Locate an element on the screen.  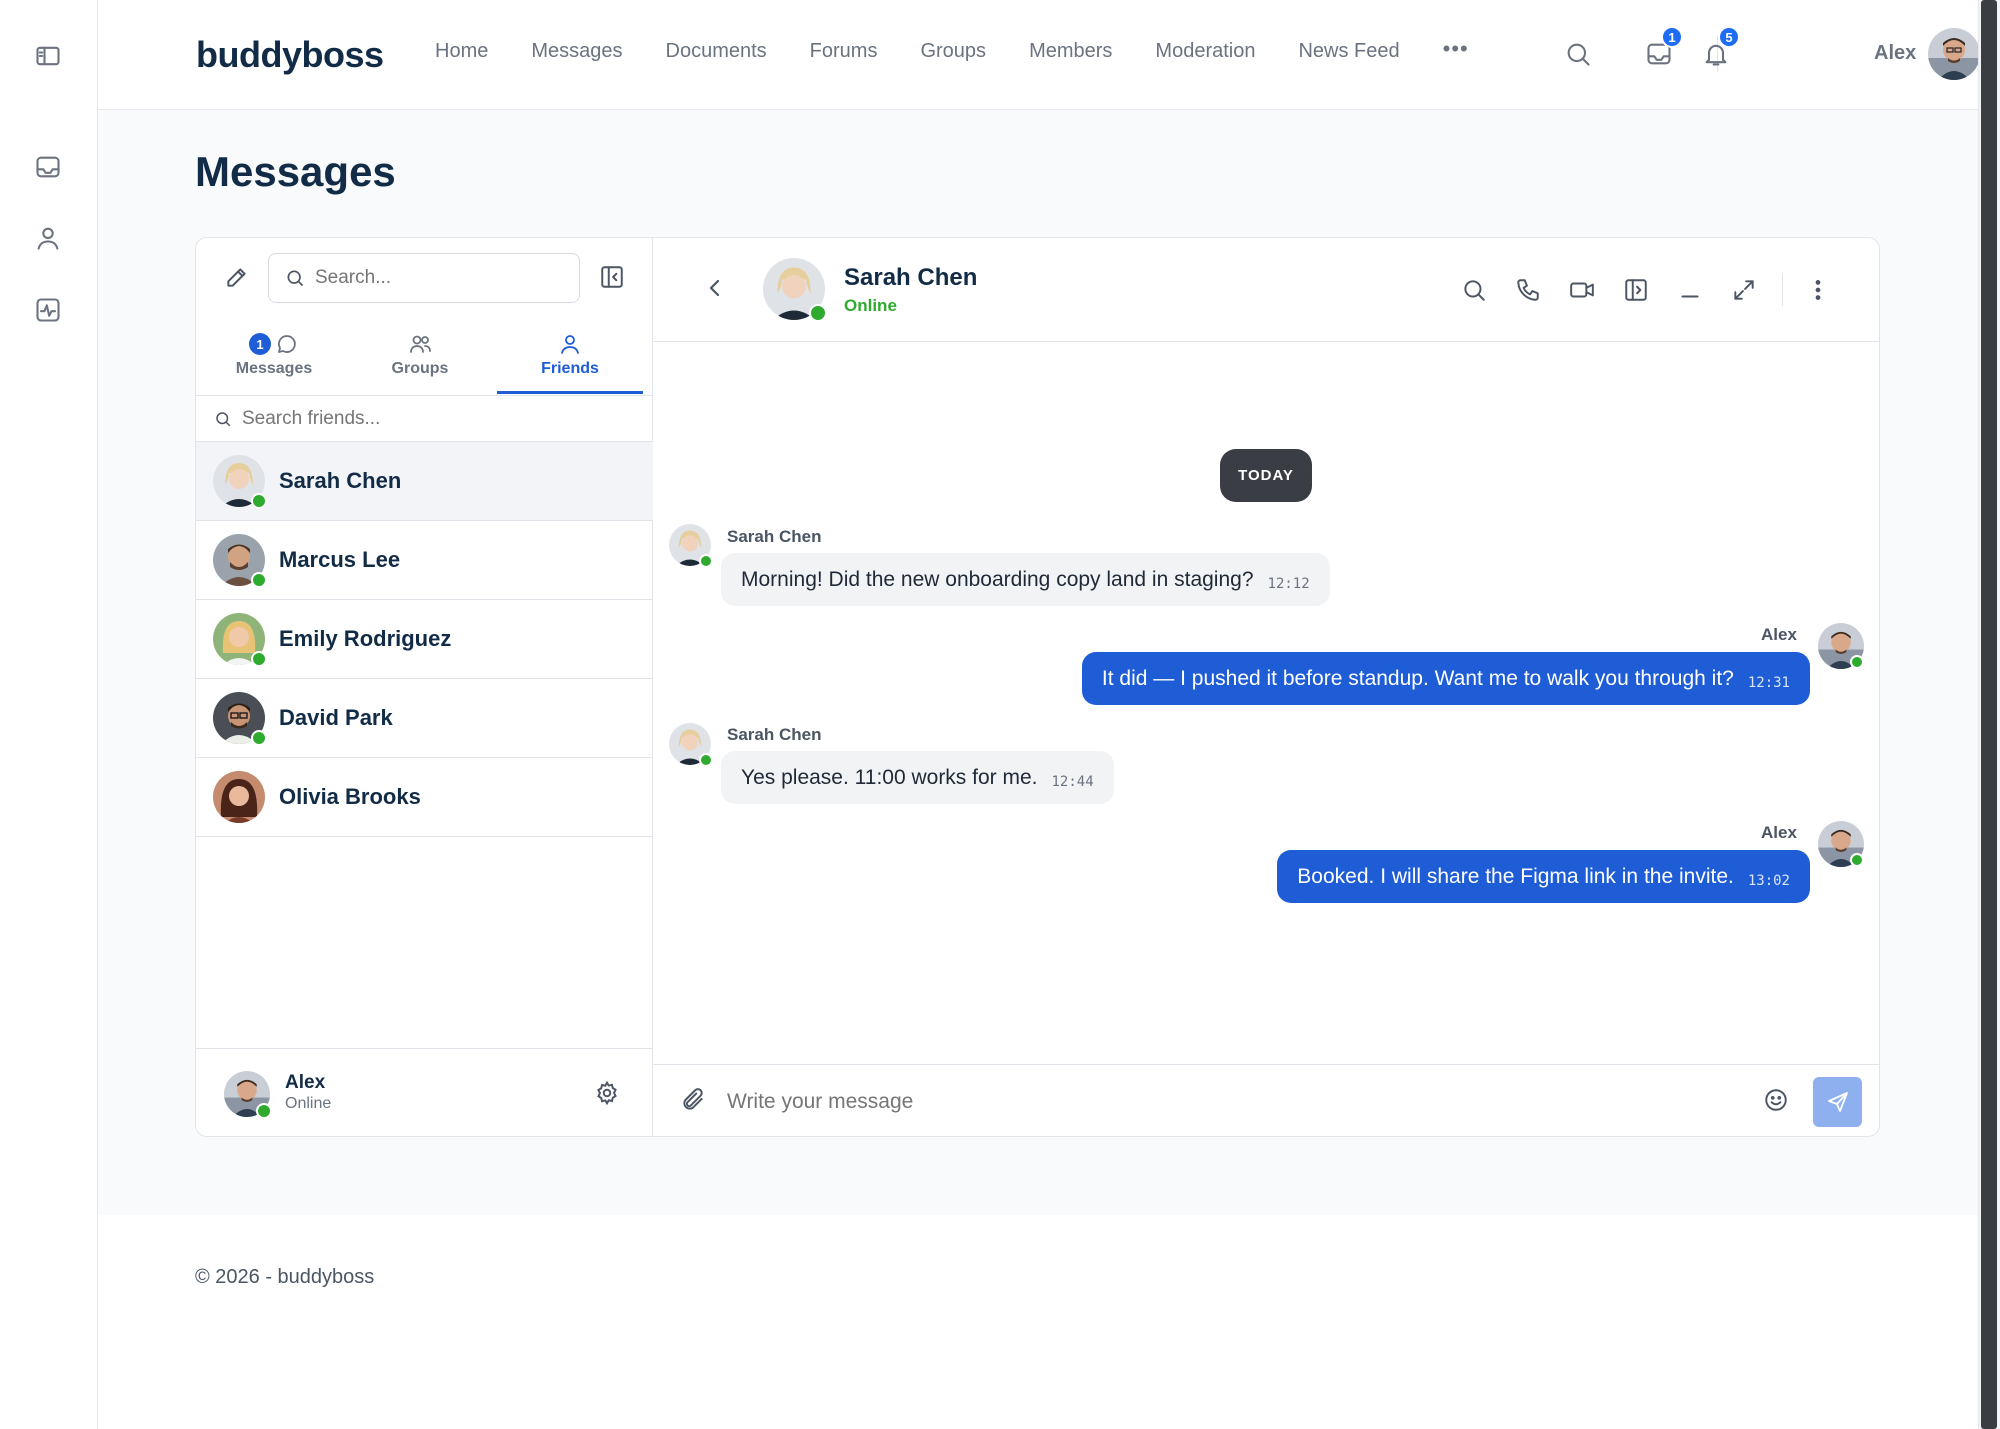
collapse-panel-icon is located at coordinates (614, 279).